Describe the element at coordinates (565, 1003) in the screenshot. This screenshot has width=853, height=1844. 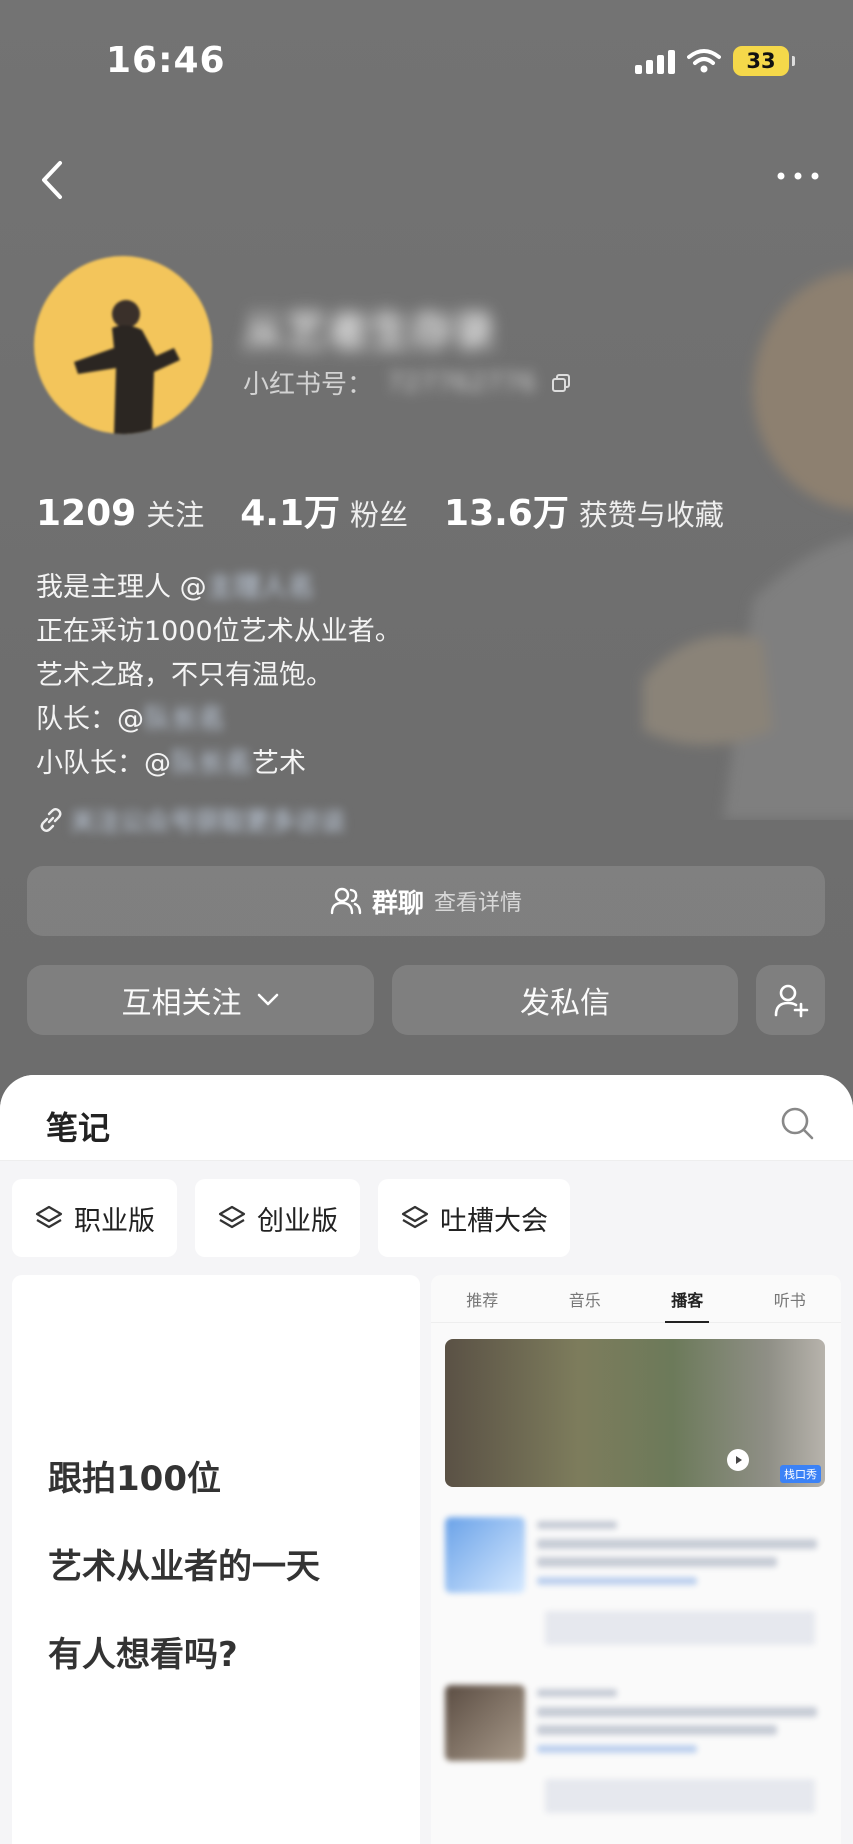
I see `message-button-label: 发私信` at that location.